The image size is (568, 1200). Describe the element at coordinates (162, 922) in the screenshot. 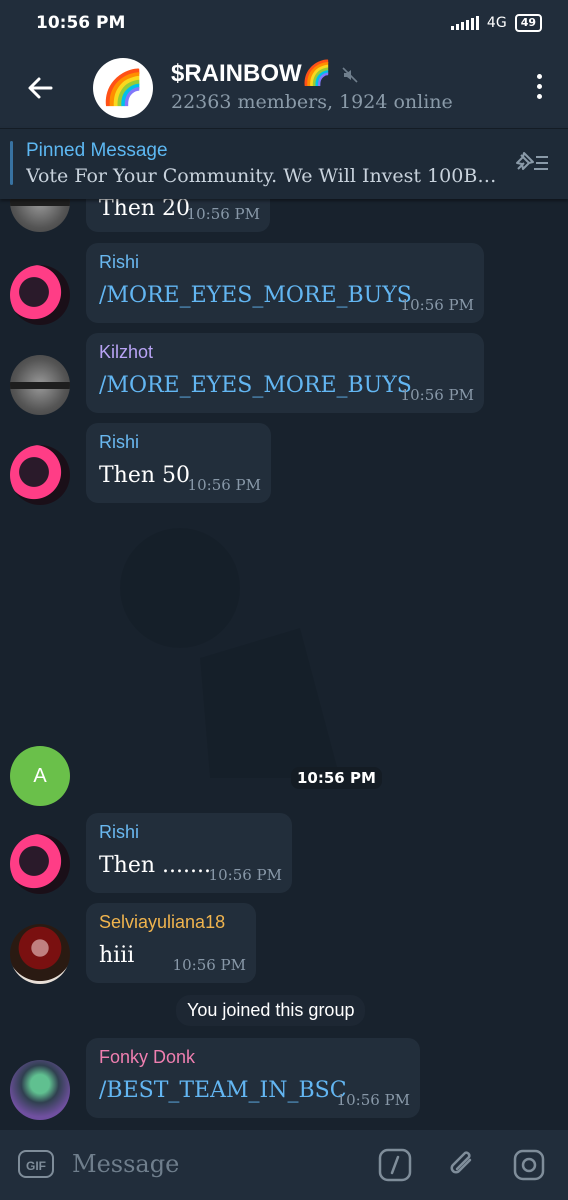

I see `sender-name: Selviayuliana18` at that location.